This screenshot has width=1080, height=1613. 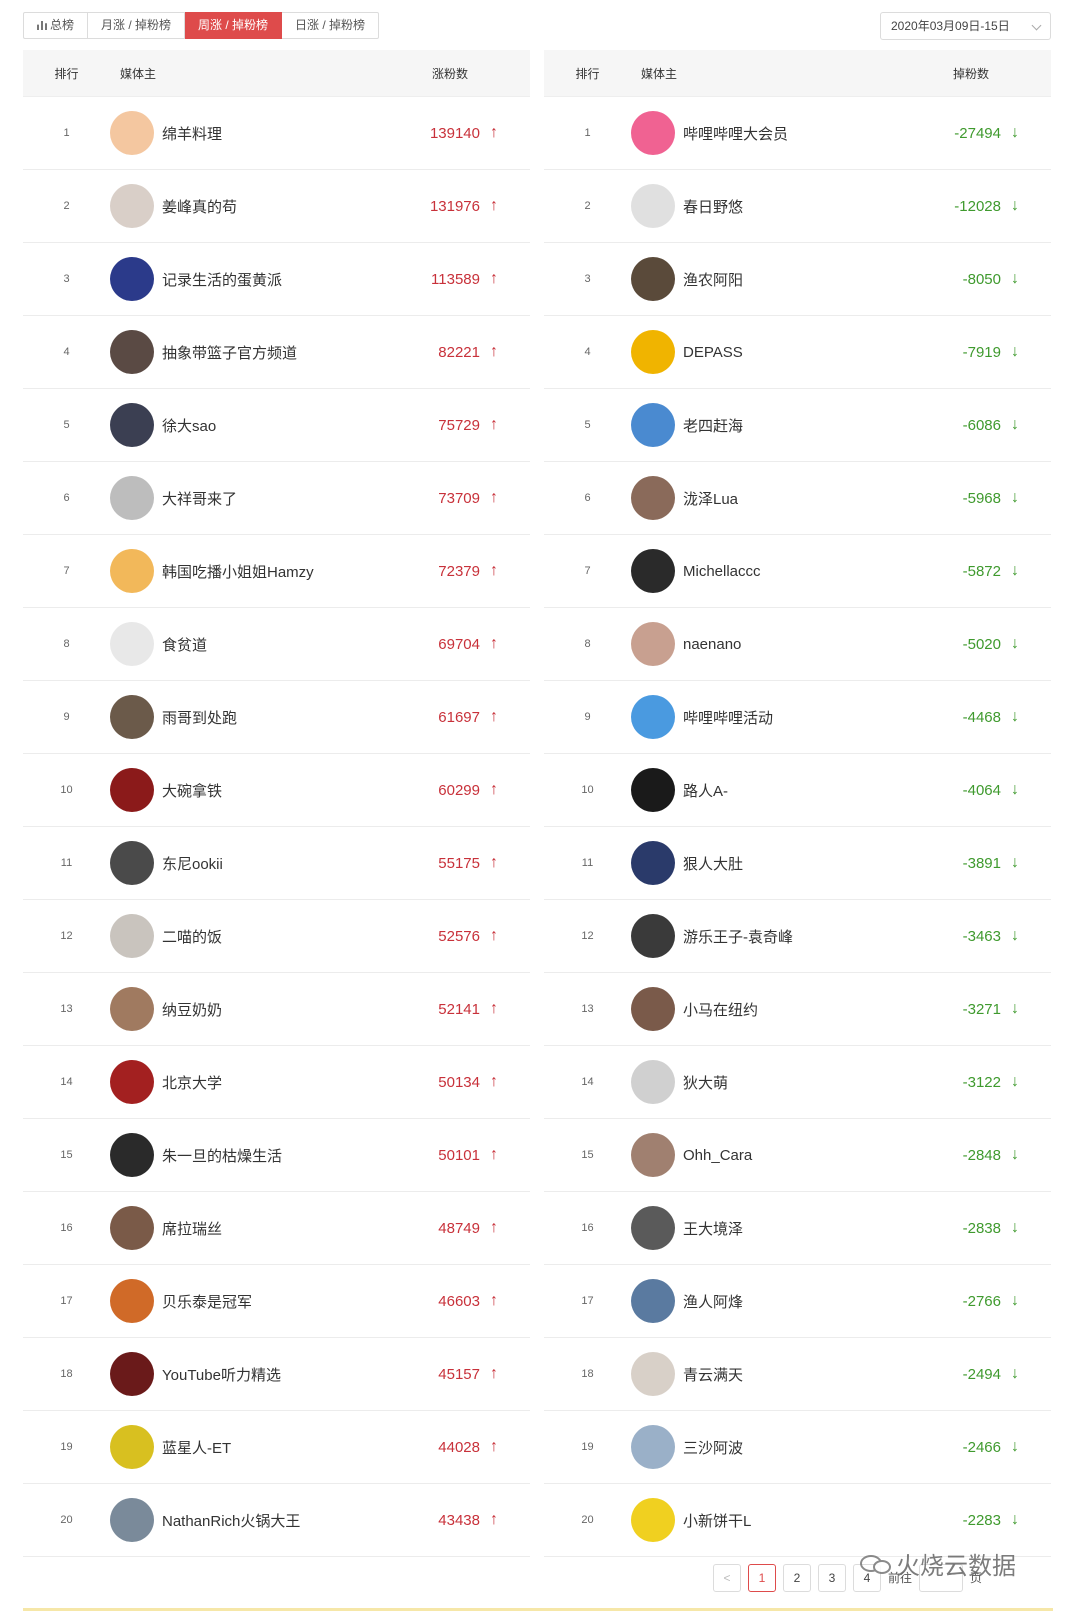 I want to click on table-row: 5 老四赶海 -6086 ↓, so click(x=797, y=425).